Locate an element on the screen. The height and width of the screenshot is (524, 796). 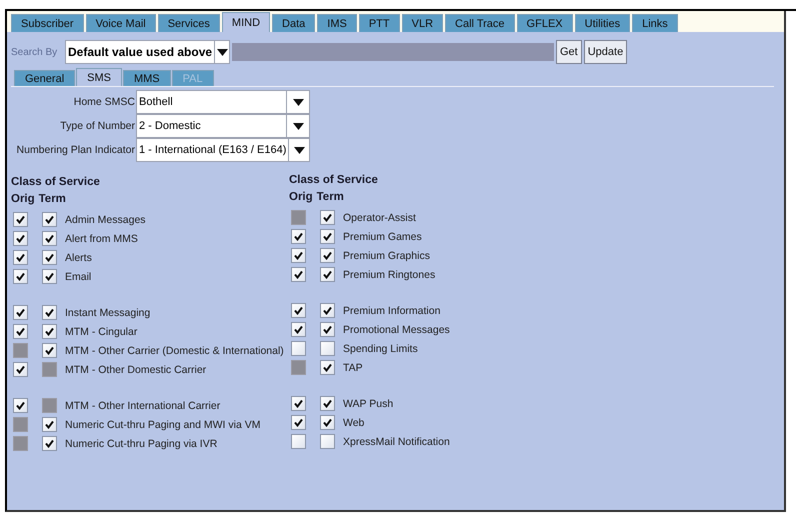
option-label: Promotional Messages is located at coordinates (396, 330).